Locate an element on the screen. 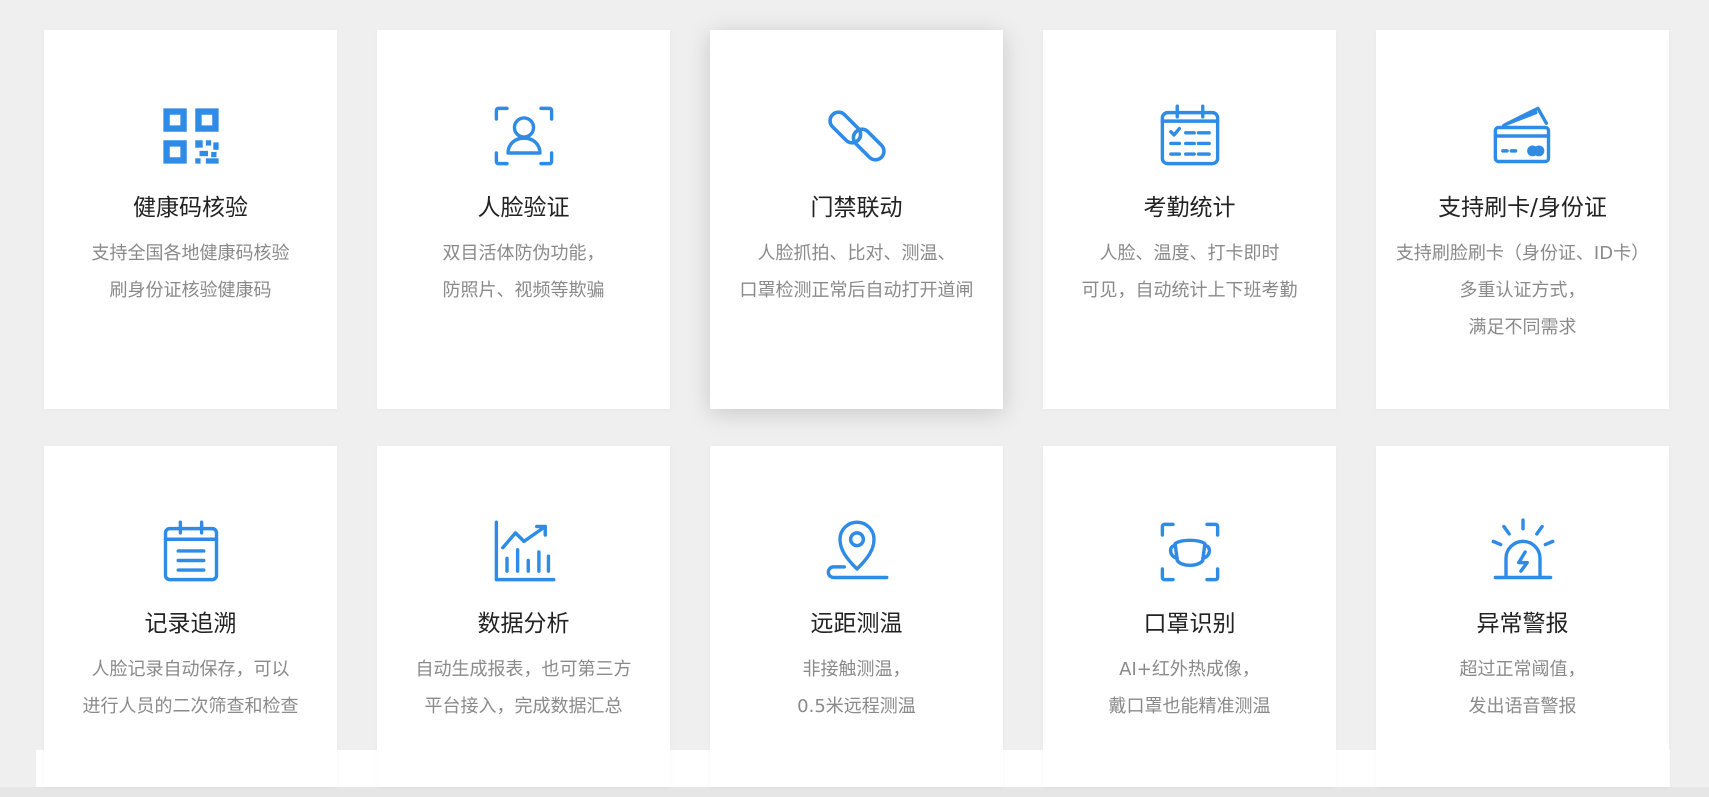 The height and width of the screenshot is (797, 1709). feature-description: AI+红外热成像， 戴口罩也能精准测温 is located at coordinates (1190, 688).